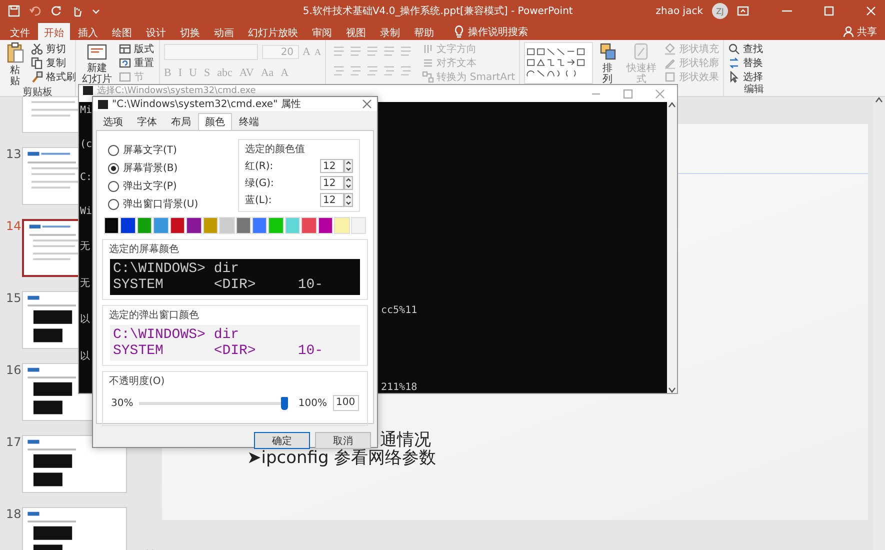 The image size is (885, 550). What do you see at coordinates (207, 104) in the screenshot?
I see `dialog-title: "C:\Windows\system32\cmd.exe" 属性` at bounding box center [207, 104].